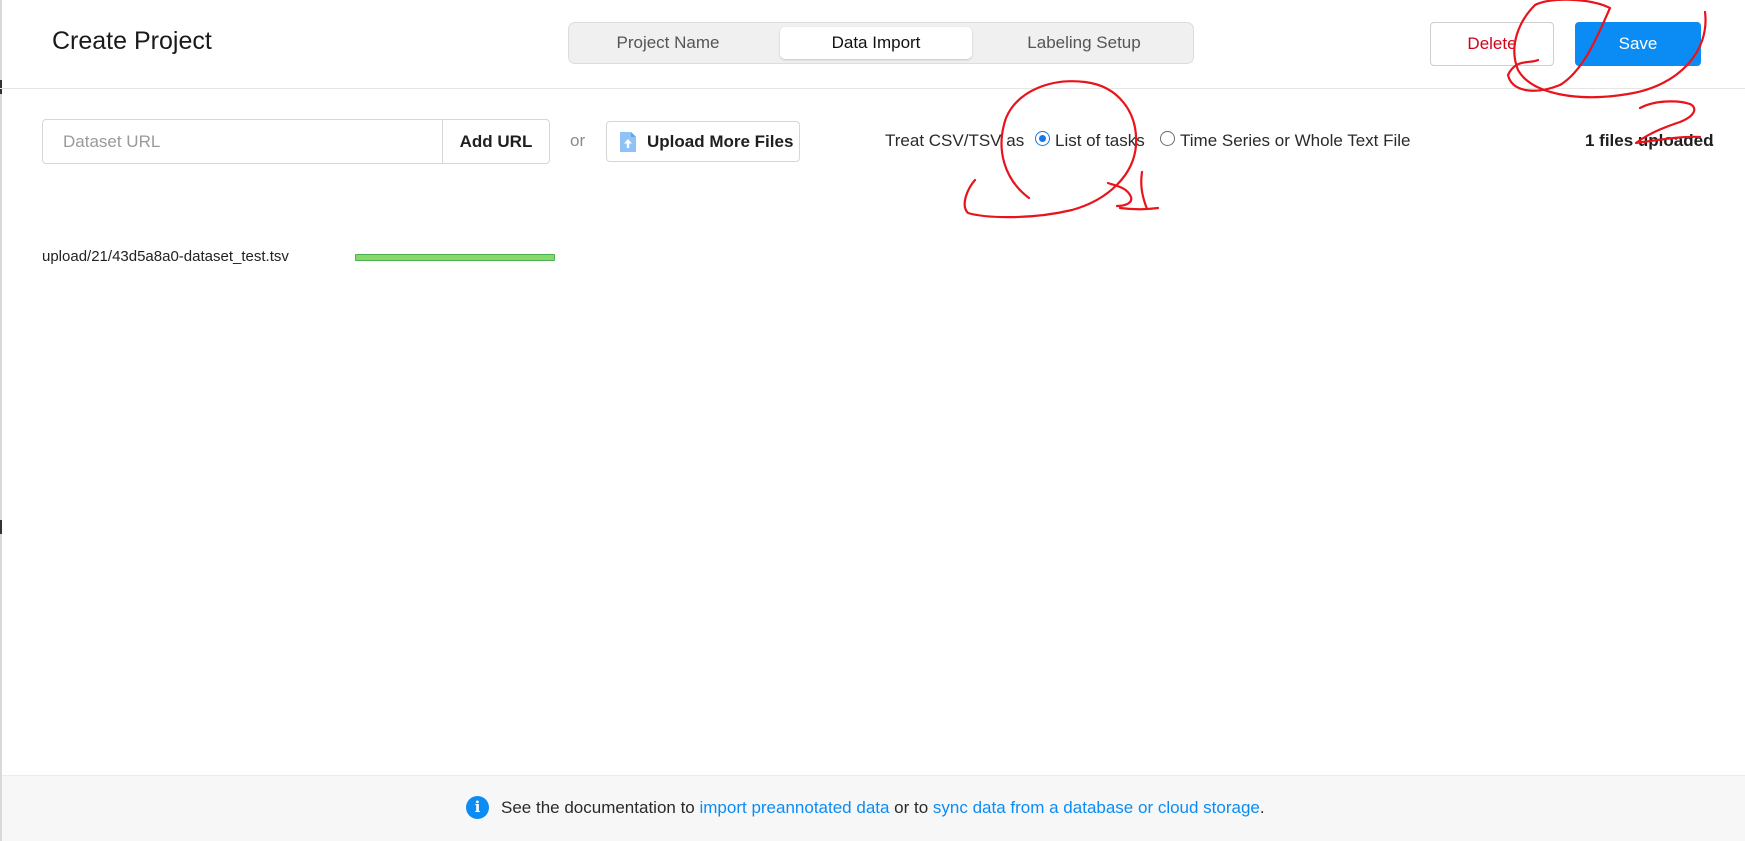 The image size is (1745, 841). Describe the element at coordinates (578, 140) in the screenshot. I see `or-separator: or` at that location.